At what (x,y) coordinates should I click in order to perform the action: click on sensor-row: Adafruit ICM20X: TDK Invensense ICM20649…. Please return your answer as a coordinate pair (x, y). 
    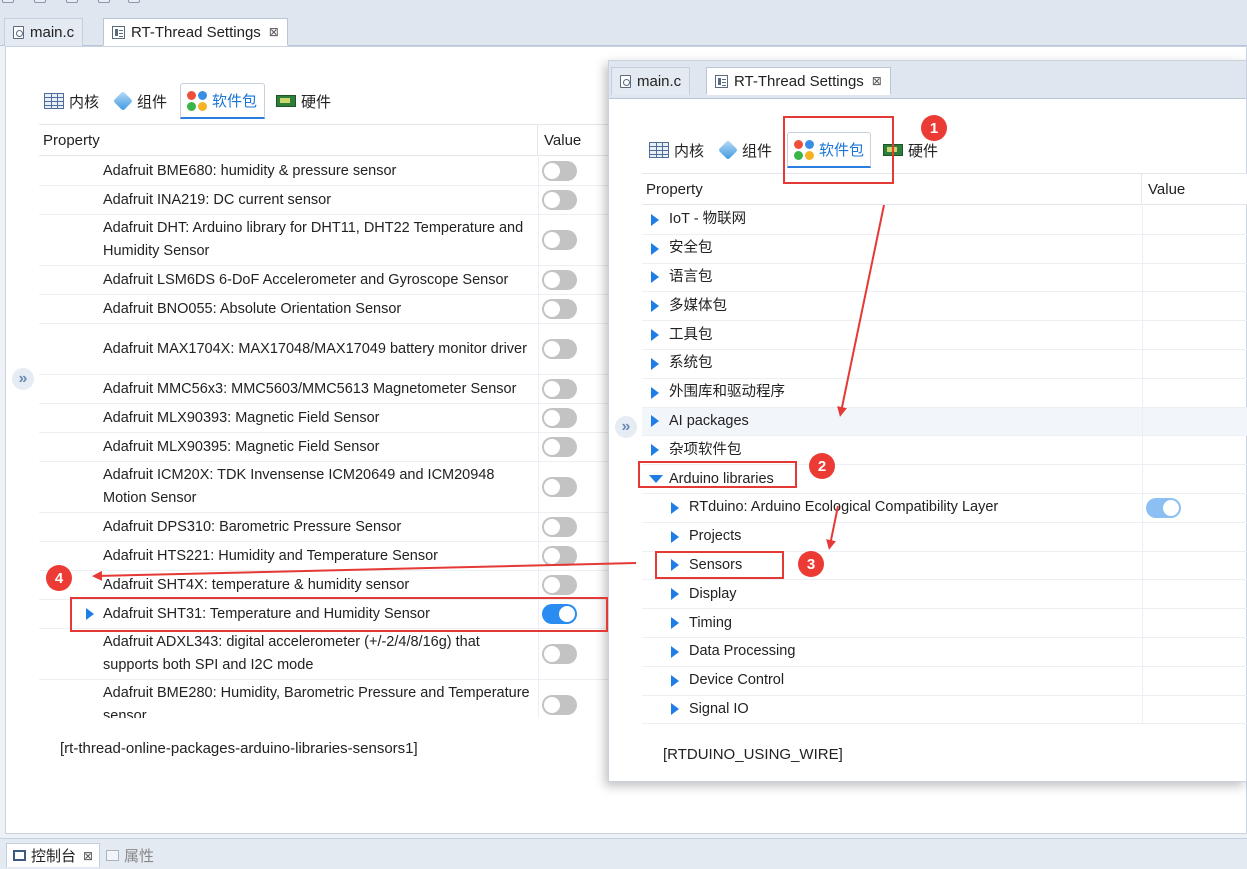
    Looking at the image, I should click on (323, 487).